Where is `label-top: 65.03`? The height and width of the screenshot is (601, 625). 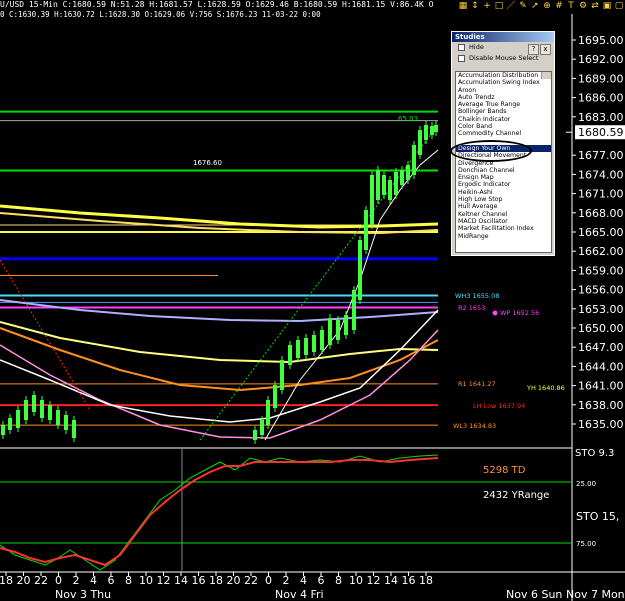
label-top: 65.03 is located at coordinates (408, 119).